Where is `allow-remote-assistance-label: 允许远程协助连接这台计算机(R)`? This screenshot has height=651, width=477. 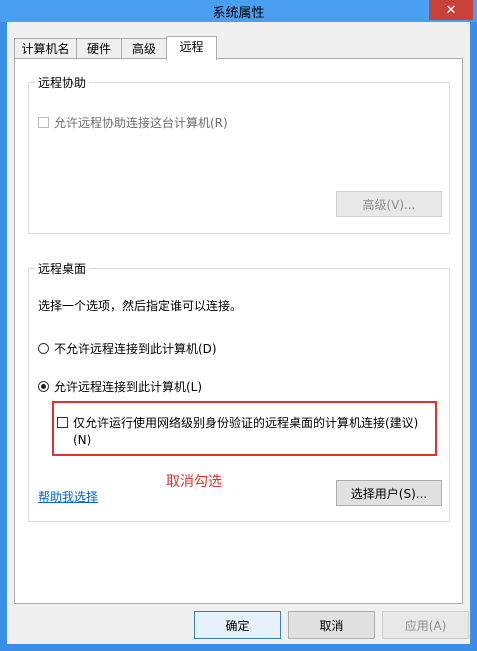
allow-remote-assistance-label: 允许远程协助连接这台计算机(R) is located at coordinates (141, 123).